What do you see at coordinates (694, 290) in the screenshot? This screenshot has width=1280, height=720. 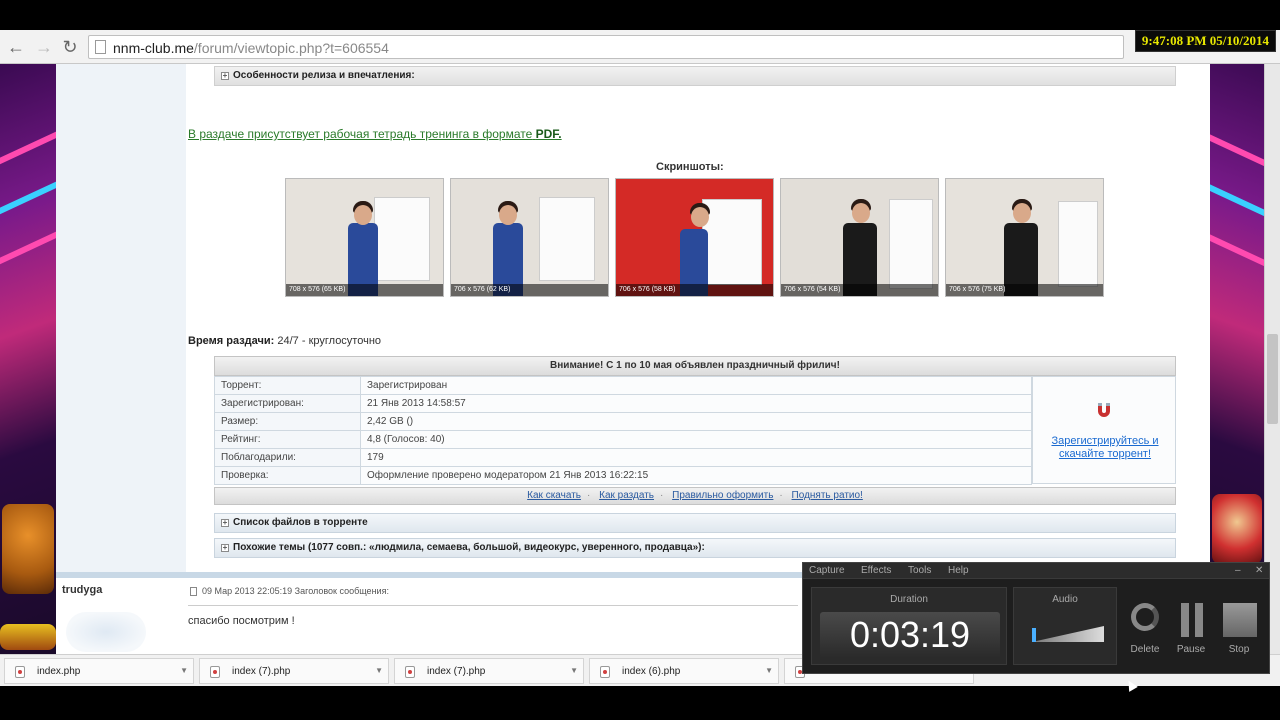 I see `thumbnail-caption: 706 x 576 (58 KB)` at bounding box center [694, 290].